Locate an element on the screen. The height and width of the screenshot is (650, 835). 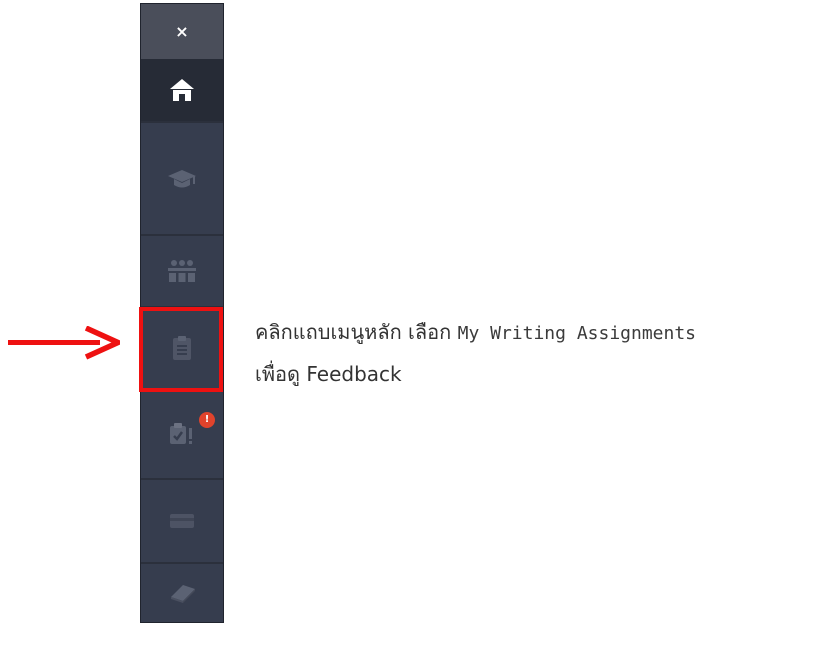
card-icon is located at coordinates (182, 521).